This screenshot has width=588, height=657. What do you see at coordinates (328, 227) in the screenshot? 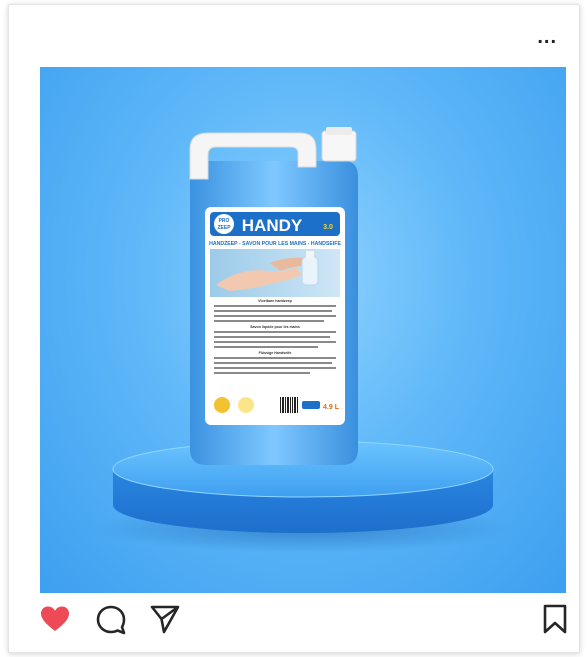
I see `brand-suffix-text: 3.0` at bounding box center [328, 227].